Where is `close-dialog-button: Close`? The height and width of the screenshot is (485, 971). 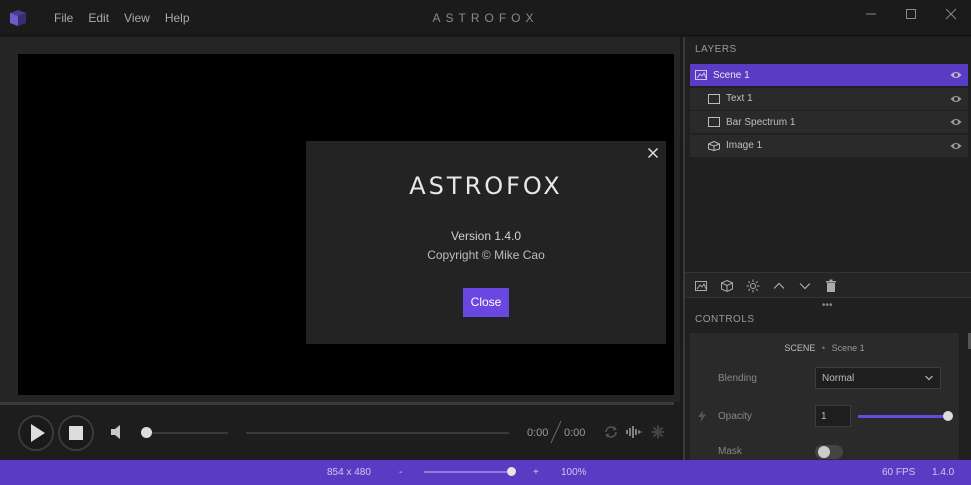
close-dialog-button: Close is located at coordinates (486, 302).